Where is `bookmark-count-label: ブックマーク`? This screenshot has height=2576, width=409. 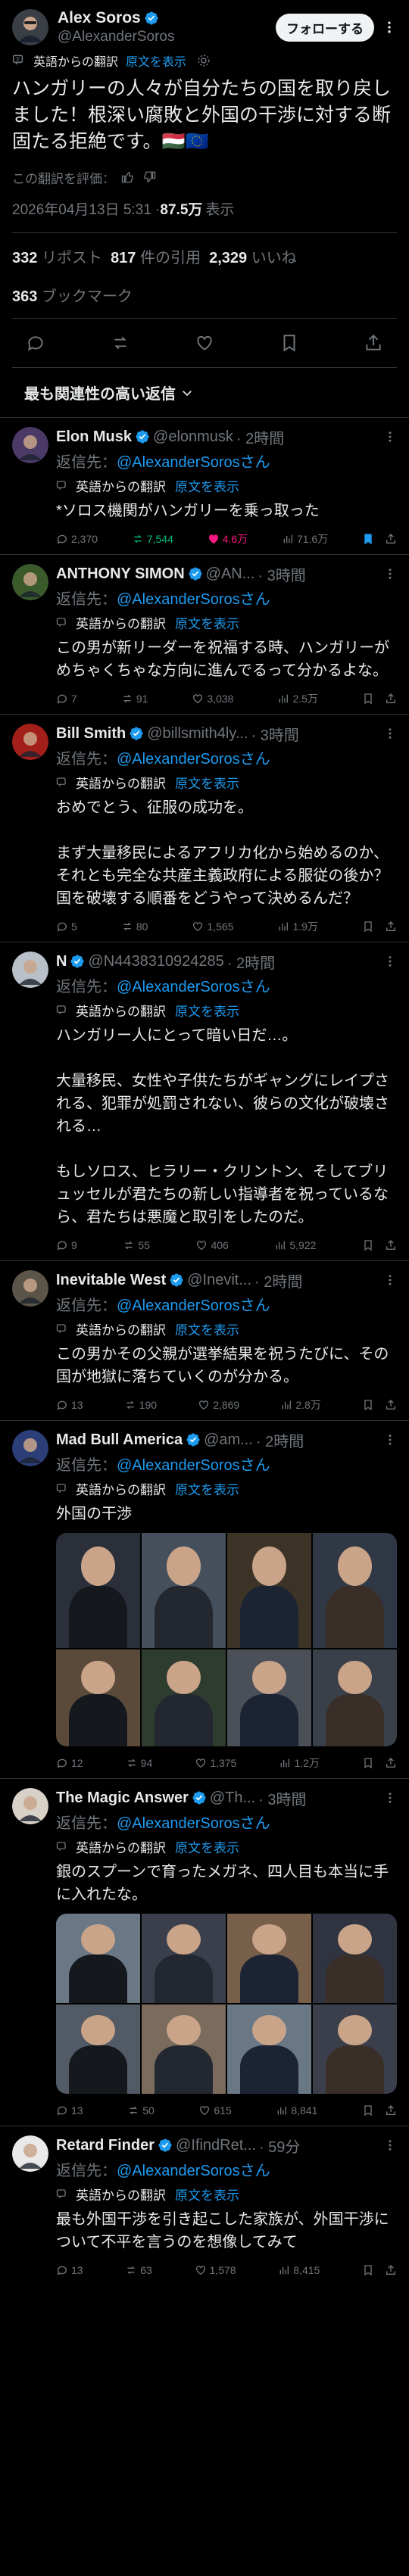 bookmark-count-label: ブックマーク is located at coordinates (88, 296).